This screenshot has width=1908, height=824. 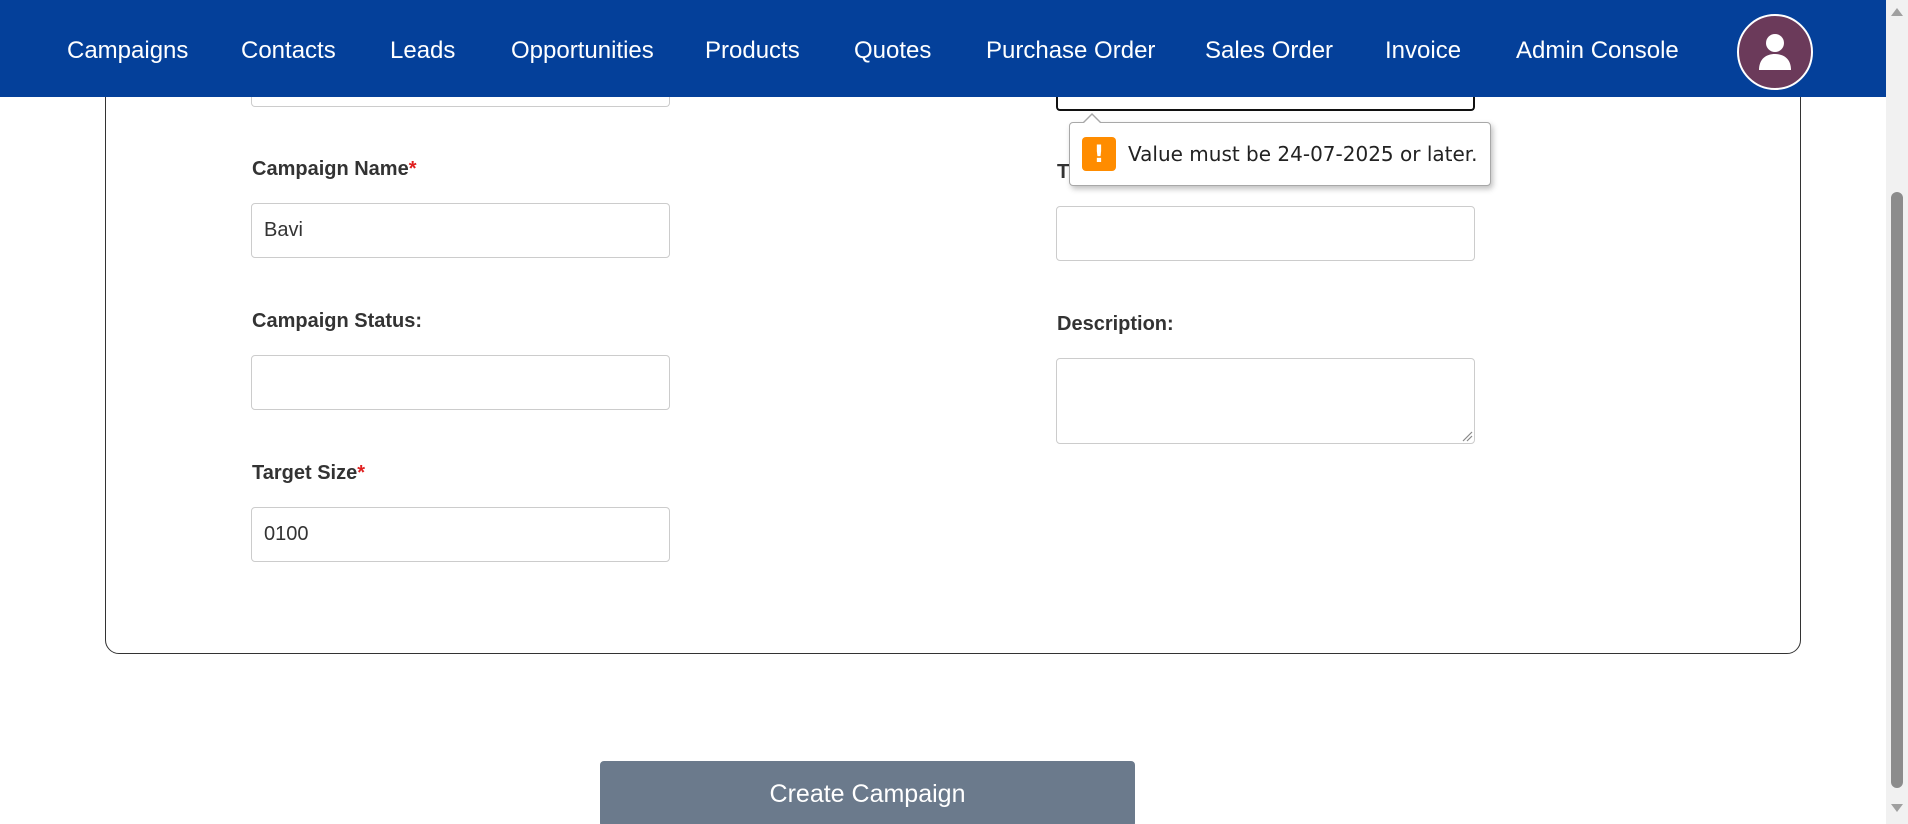 What do you see at coordinates (1265, 233) in the screenshot?
I see `right-field-input` at bounding box center [1265, 233].